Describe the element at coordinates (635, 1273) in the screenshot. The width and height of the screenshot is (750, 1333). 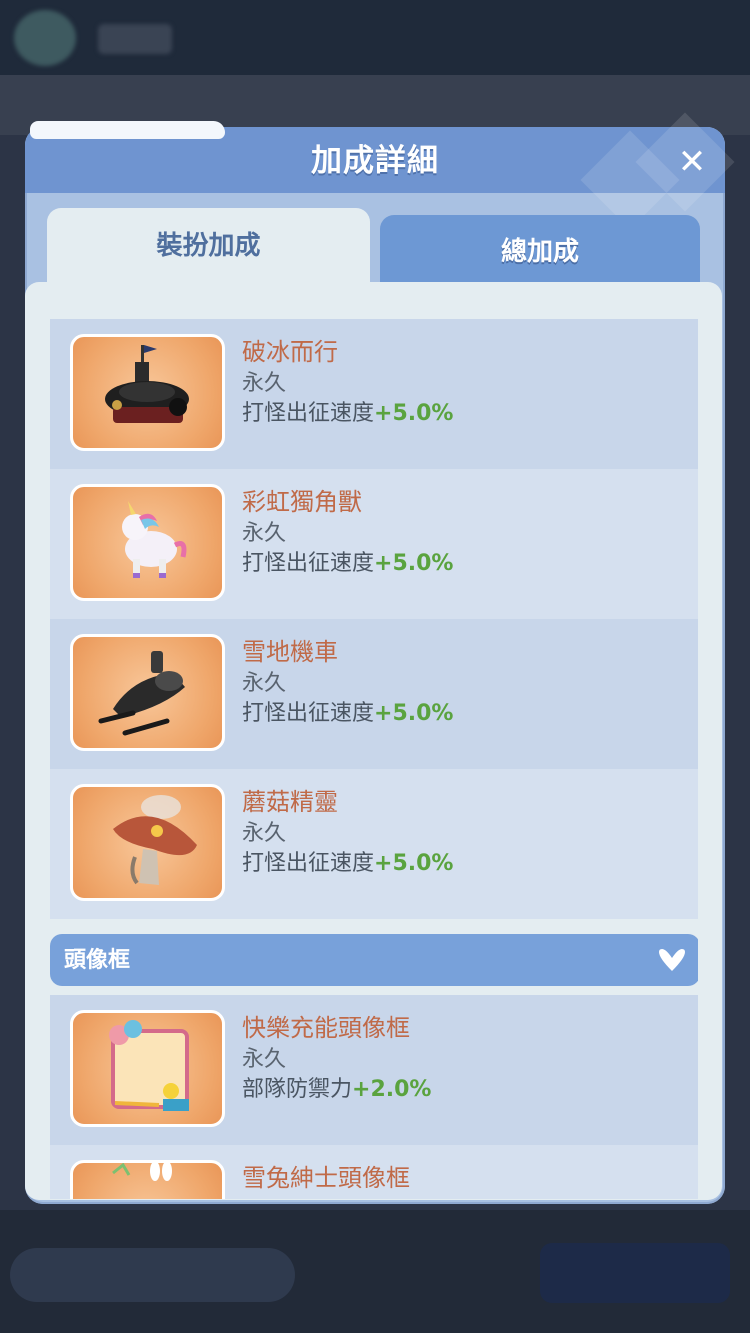
I see `background-button` at that location.